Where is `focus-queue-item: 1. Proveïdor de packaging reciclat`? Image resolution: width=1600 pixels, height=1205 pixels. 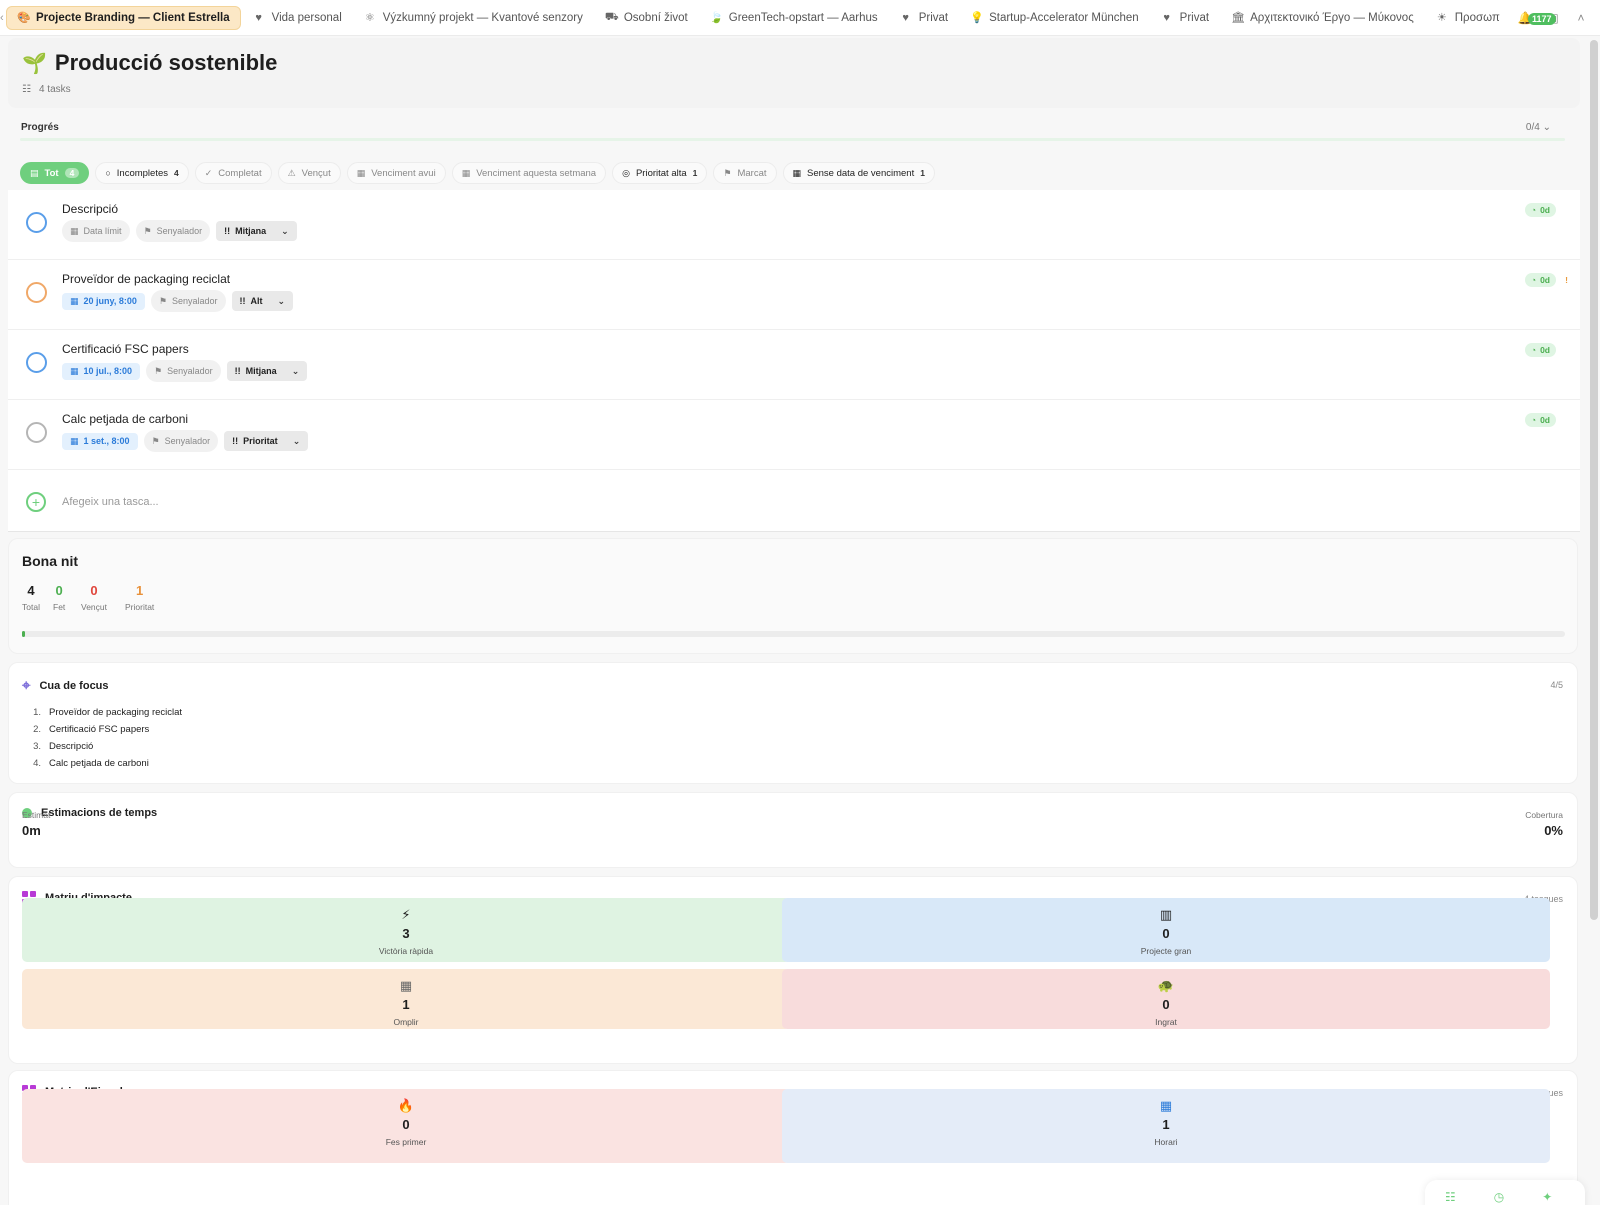 focus-queue-item: 1. Proveïdor de packaging reciclat is located at coordinates (107, 715).